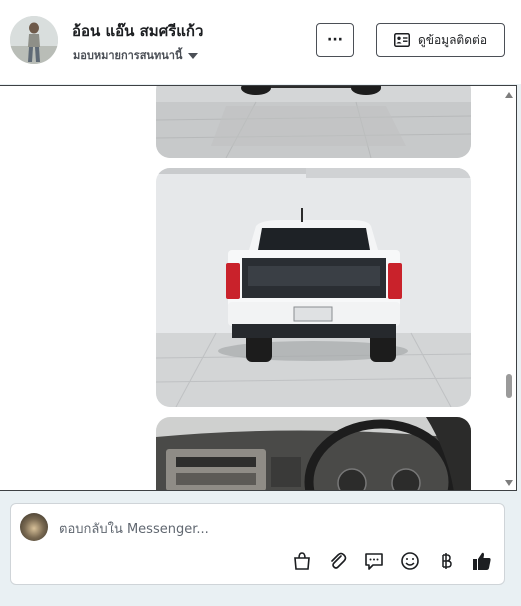 Image resolution: width=521 pixels, height=606 pixels. What do you see at coordinates (374, 561) in the screenshot?
I see `chat-bubble-icon` at bounding box center [374, 561].